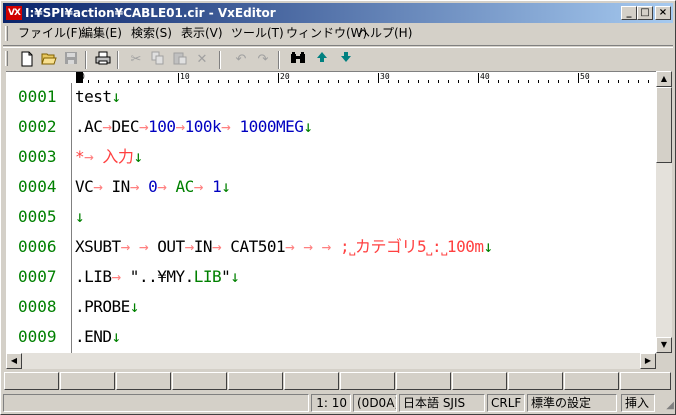  Describe the element at coordinates (103, 60) in the screenshot. I see `print-icon` at that location.